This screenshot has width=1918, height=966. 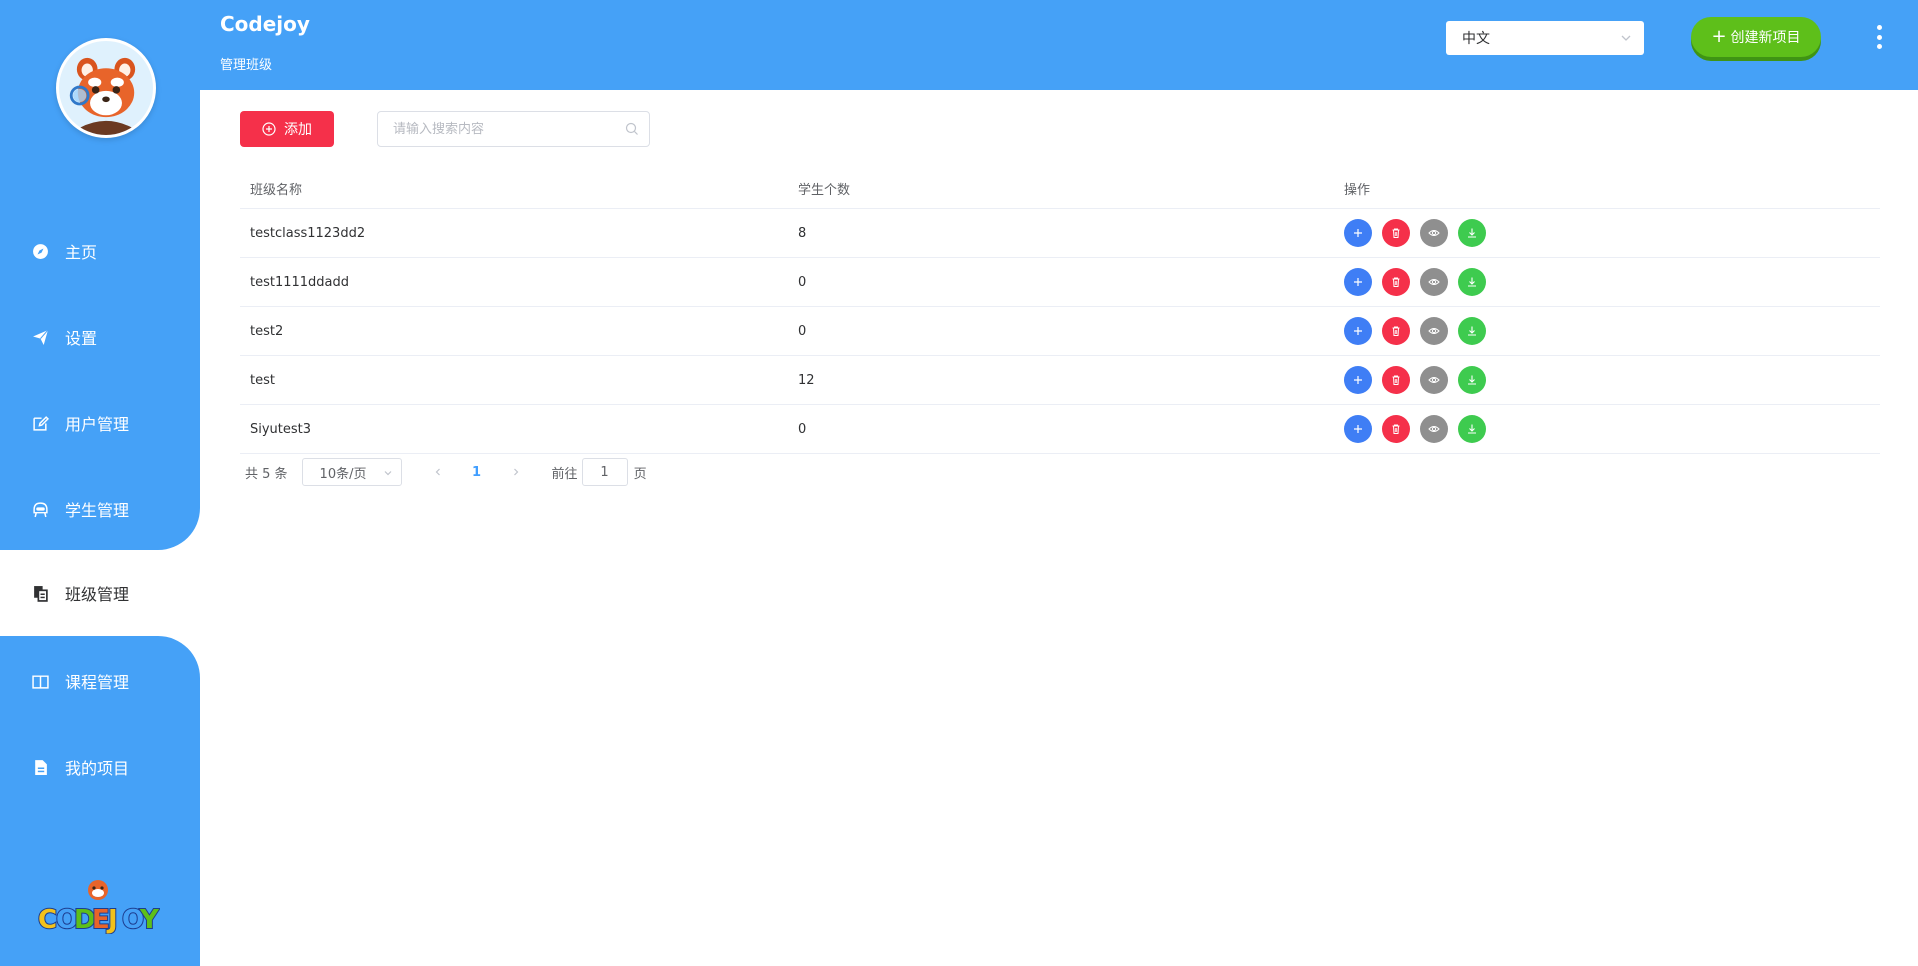 I want to click on table-header-row: 班级名称 学生个数 操作, so click(x=1060, y=188).